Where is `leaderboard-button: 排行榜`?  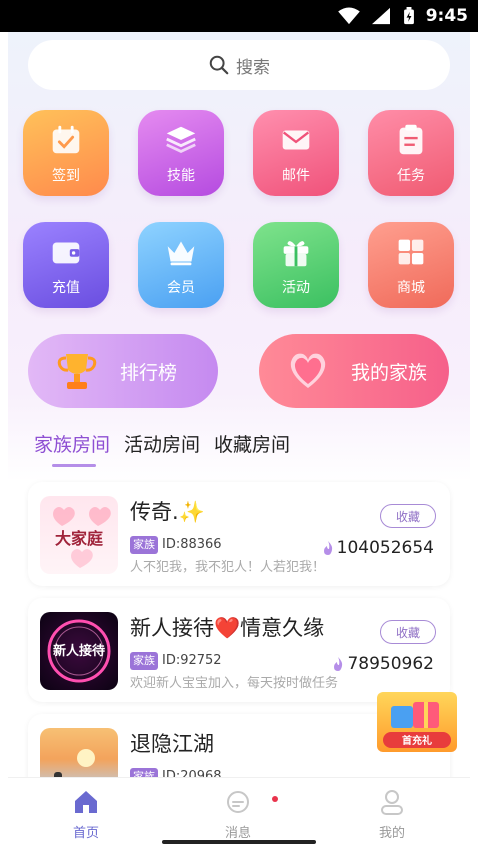 leaderboard-button: 排行榜 is located at coordinates (123, 371).